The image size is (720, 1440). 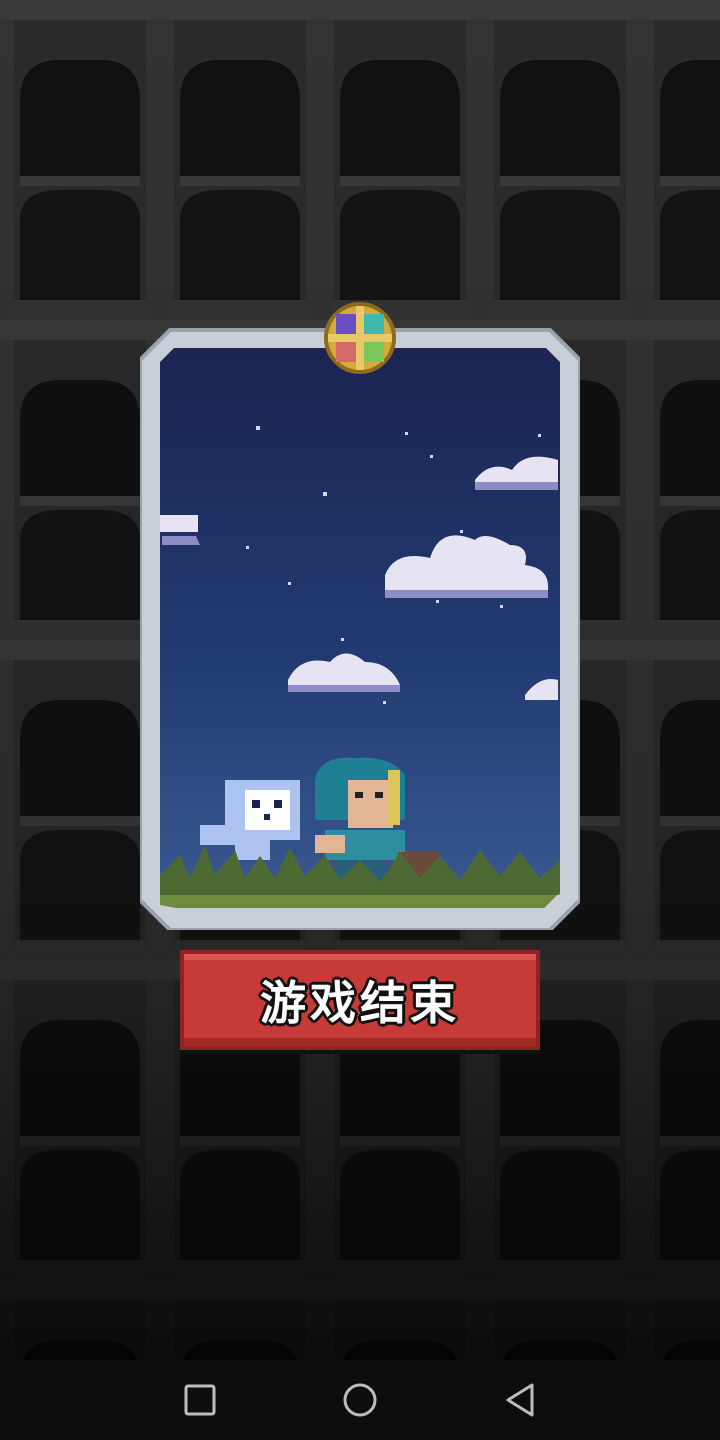 I want to click on circle-icon, so click(x=360, y=1400).